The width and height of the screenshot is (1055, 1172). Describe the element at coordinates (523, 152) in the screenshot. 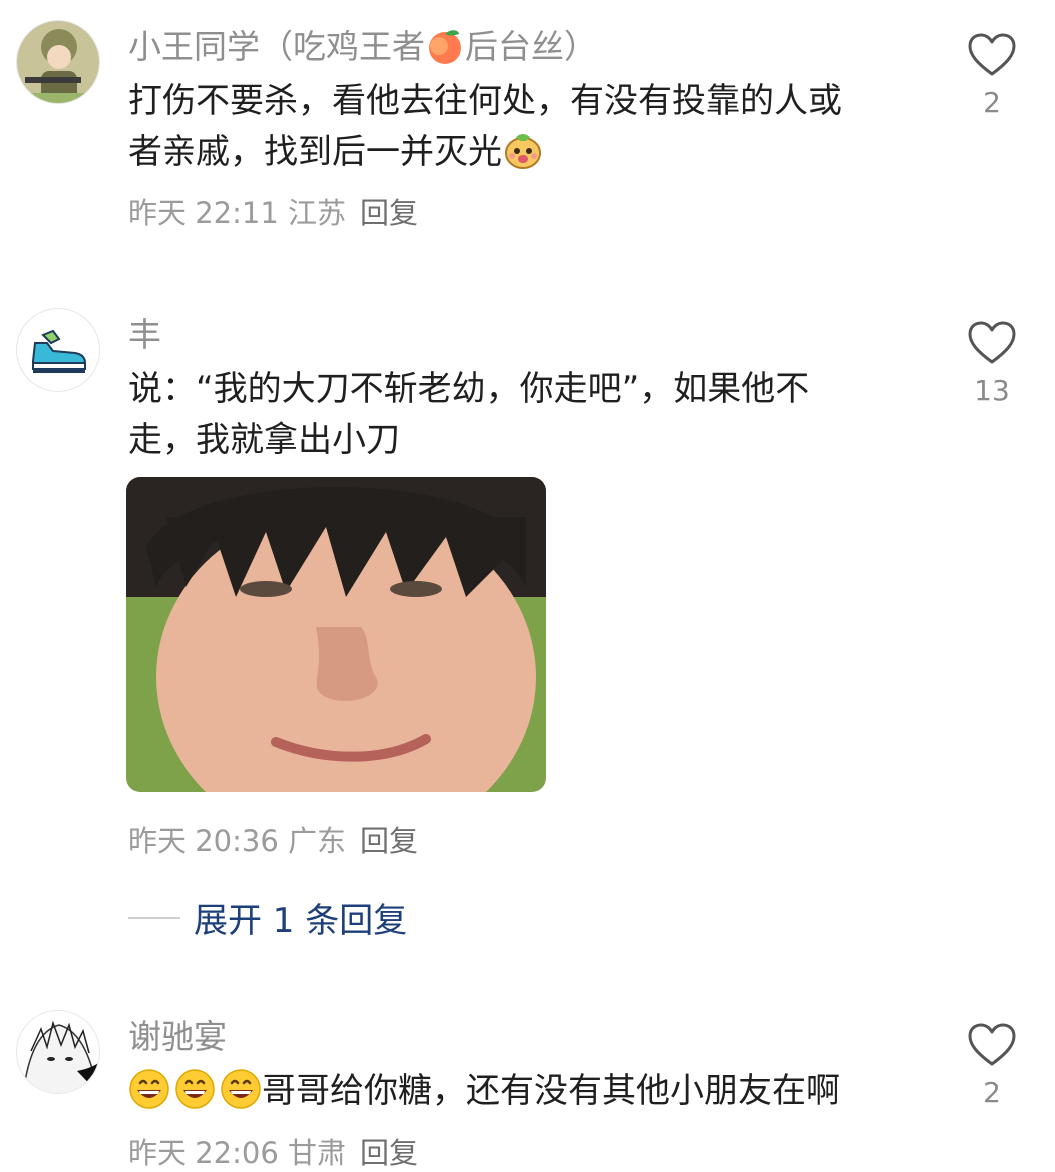

I see `cartoon-face-emoji-icon` at that location.